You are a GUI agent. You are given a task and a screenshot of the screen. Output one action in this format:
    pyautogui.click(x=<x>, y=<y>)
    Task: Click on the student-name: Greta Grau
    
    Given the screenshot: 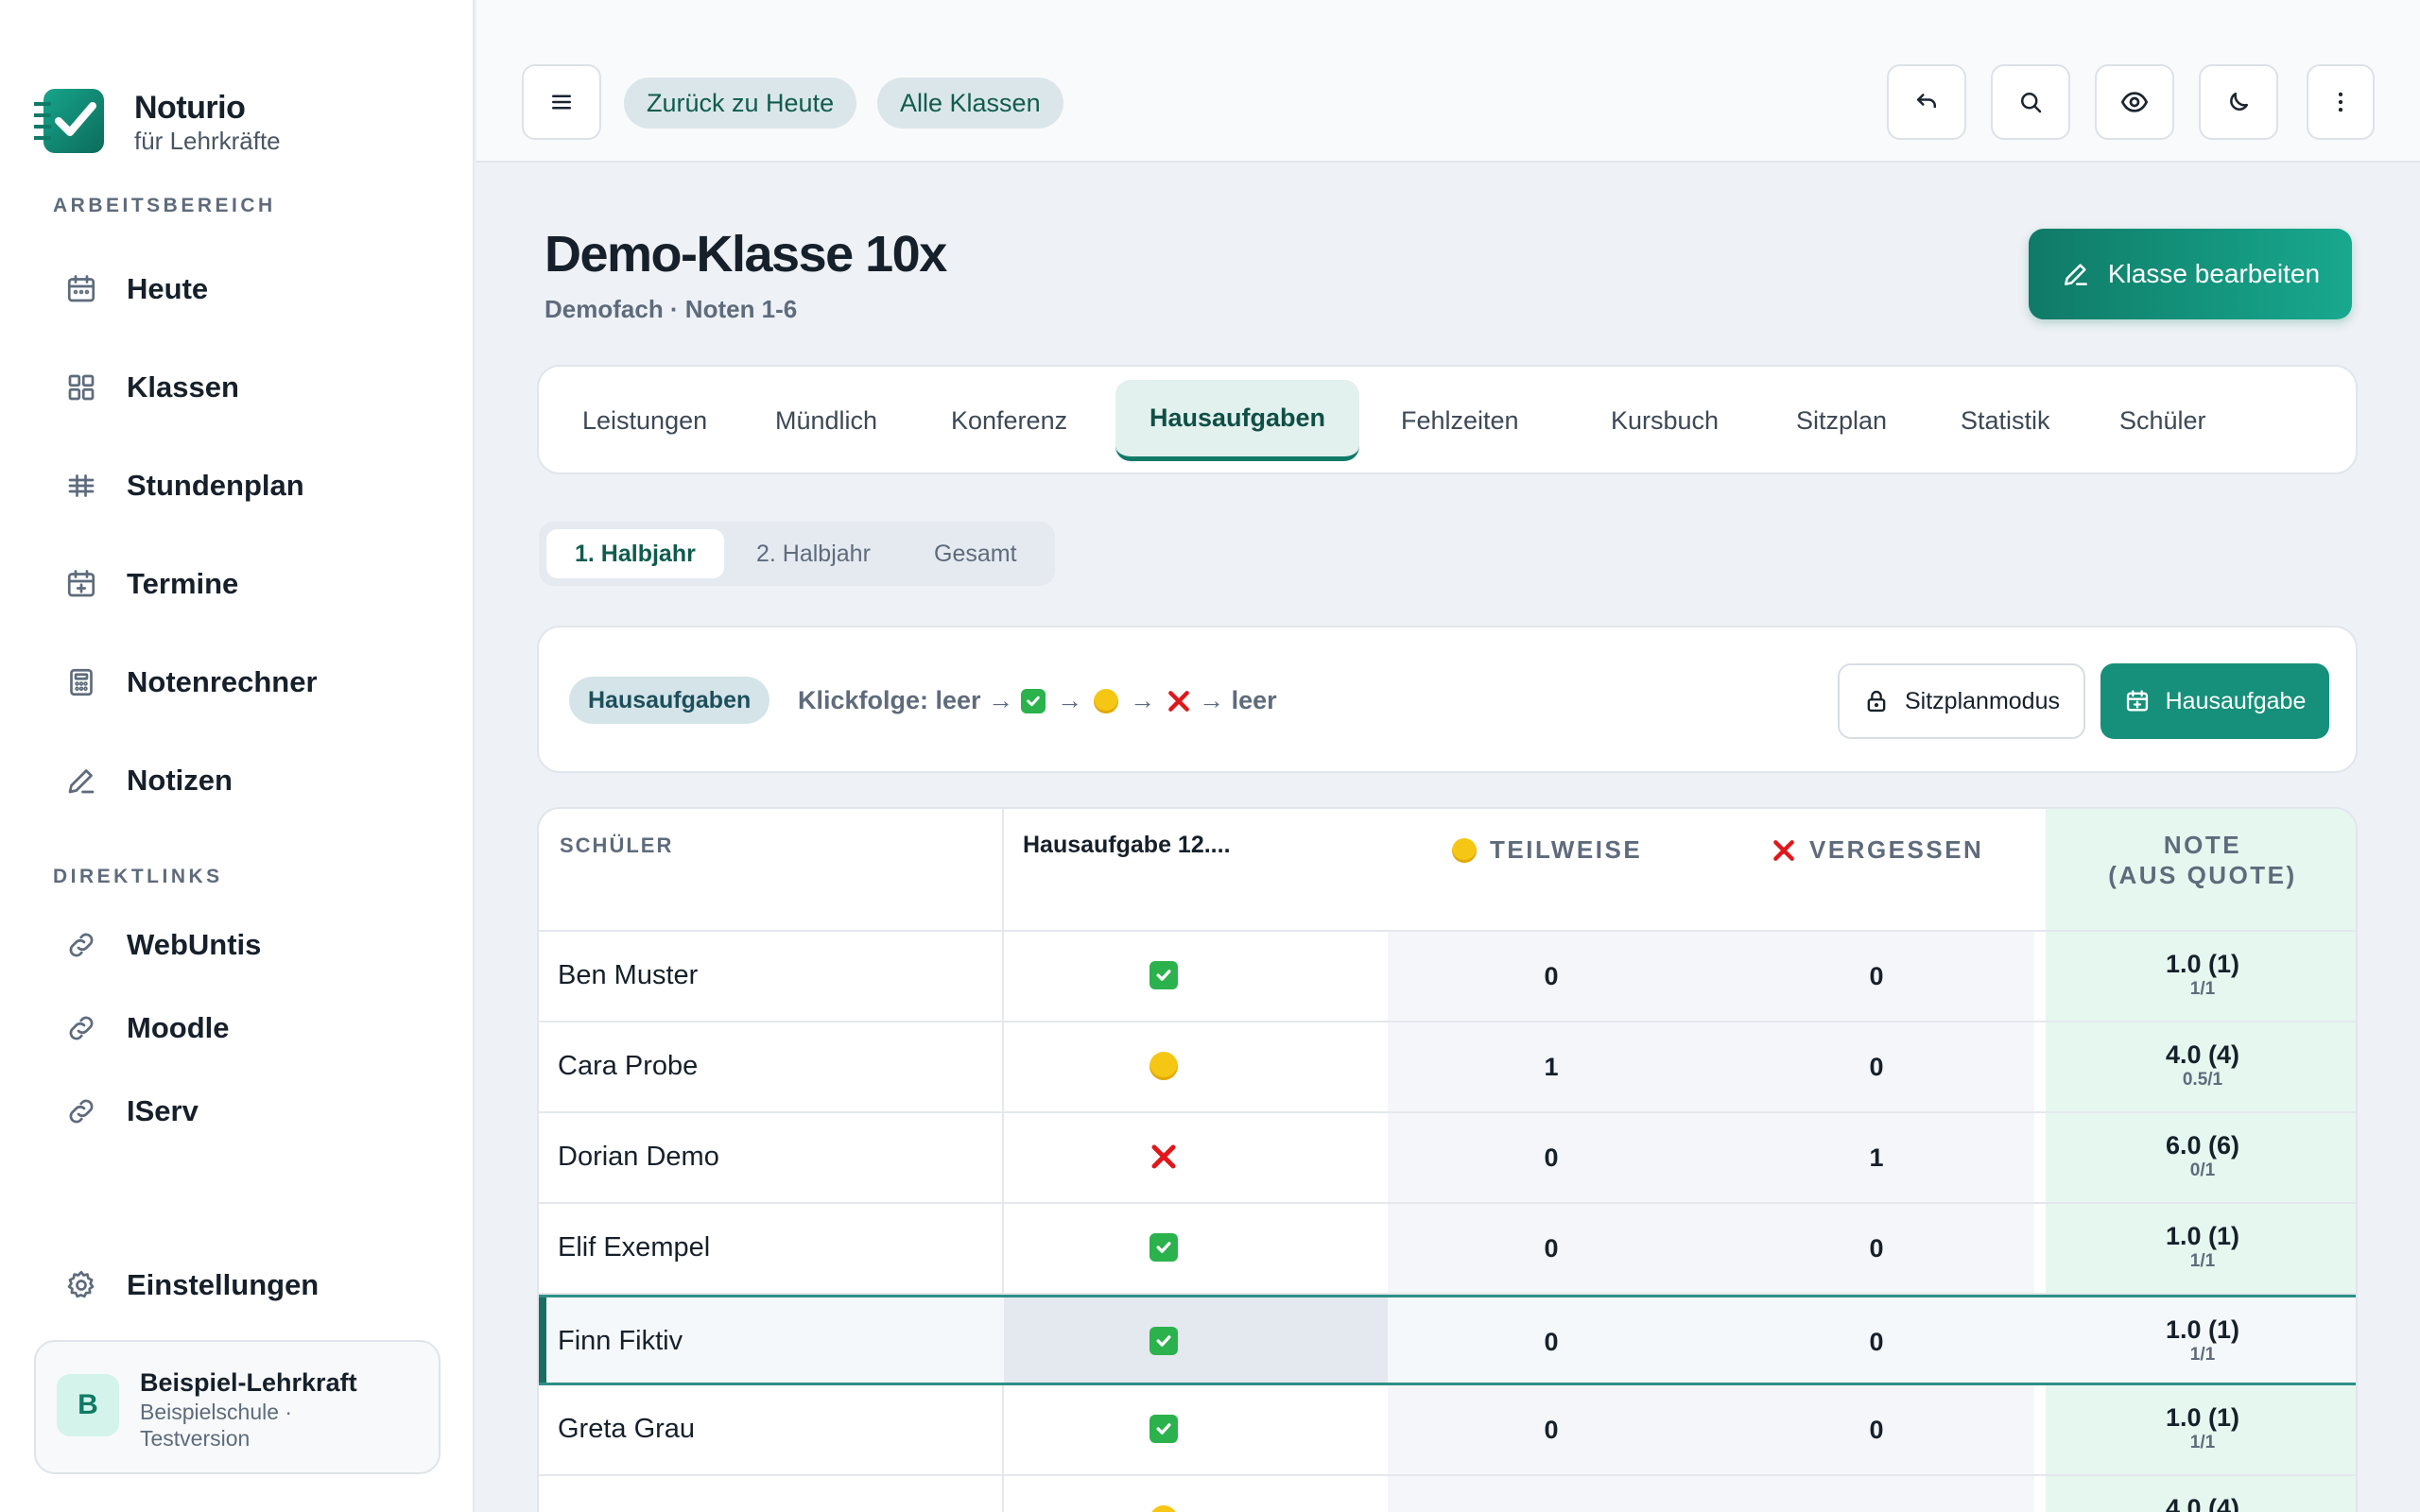 What is the action you would take?
    pyautogui.click(x=626, y=1429)
    